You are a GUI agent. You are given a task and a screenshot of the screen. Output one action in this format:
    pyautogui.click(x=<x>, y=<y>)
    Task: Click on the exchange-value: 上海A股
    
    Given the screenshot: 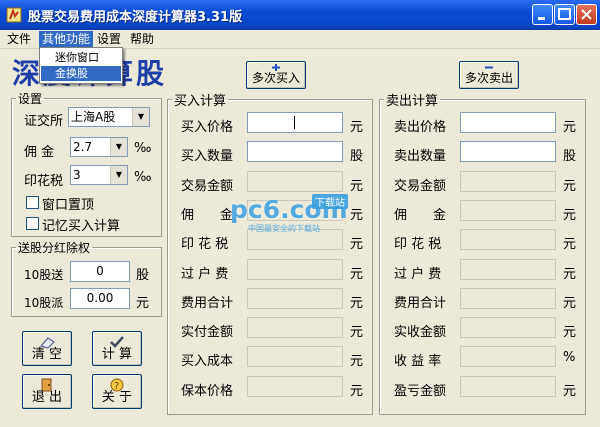 What is the action you would take?
    pyautogui.click(x=93, y=117)
    